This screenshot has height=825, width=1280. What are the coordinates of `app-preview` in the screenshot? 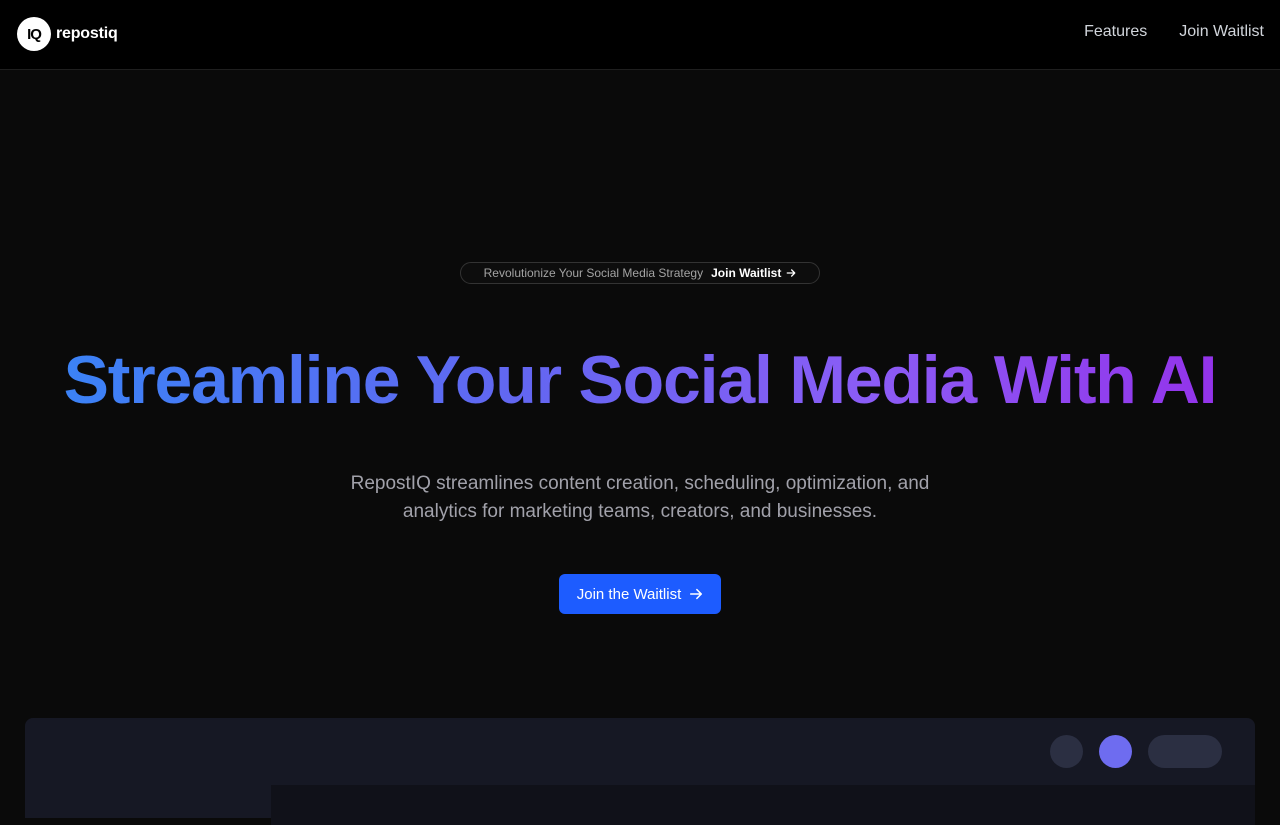 It's located at (640, 771).